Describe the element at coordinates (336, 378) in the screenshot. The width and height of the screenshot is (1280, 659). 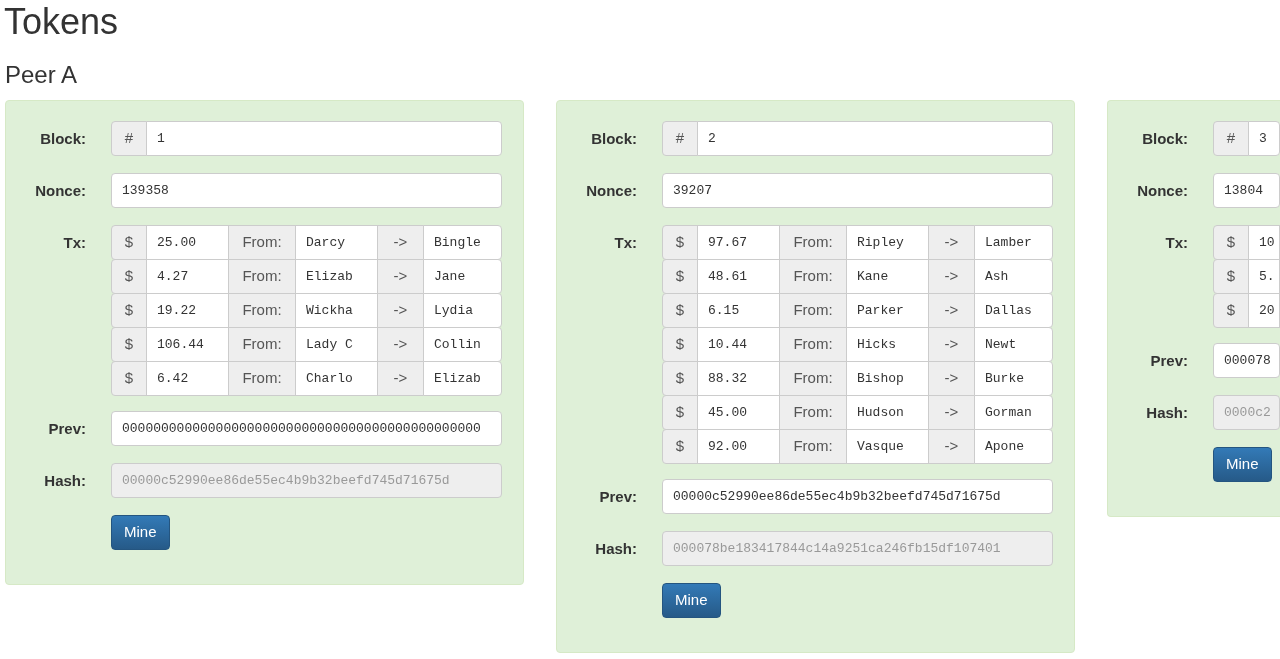
I see `input-field: Charlo` at that location.